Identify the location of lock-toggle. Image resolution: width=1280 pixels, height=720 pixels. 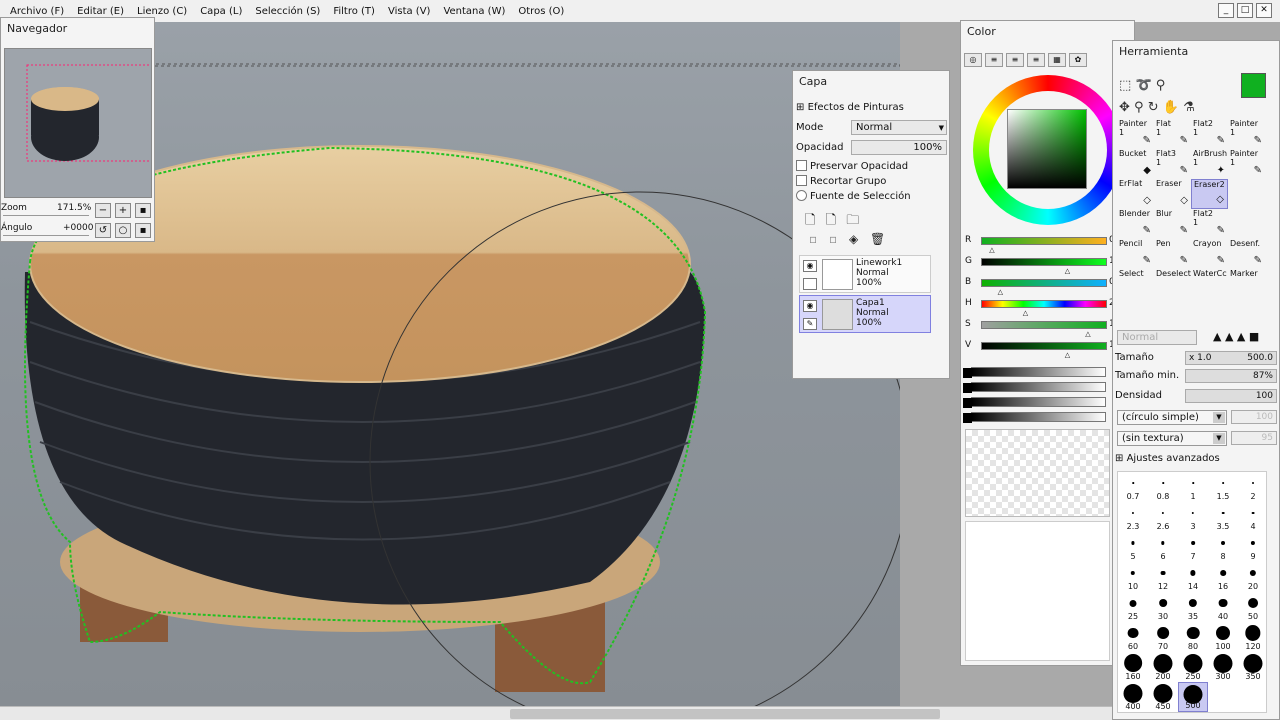
(810, 284).